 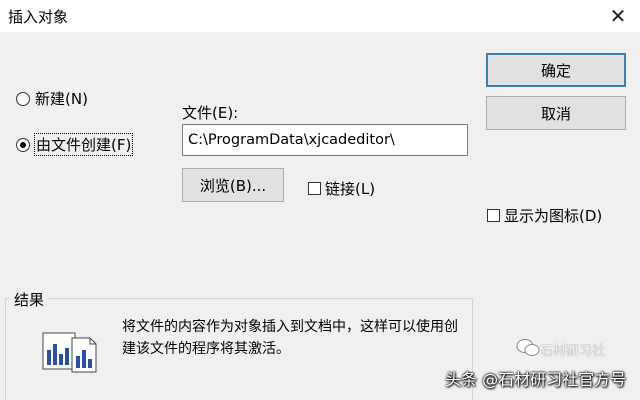 I want to click on link-checkbox: 链接(L), so click(x=341, y=188).